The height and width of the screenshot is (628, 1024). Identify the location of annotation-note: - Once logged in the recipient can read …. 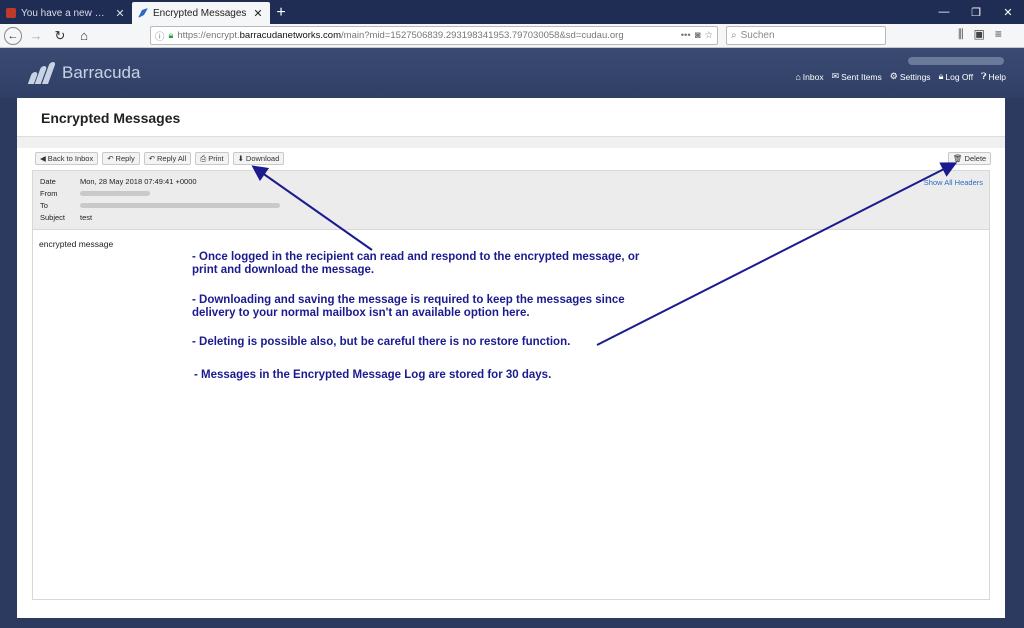
(416, 263).